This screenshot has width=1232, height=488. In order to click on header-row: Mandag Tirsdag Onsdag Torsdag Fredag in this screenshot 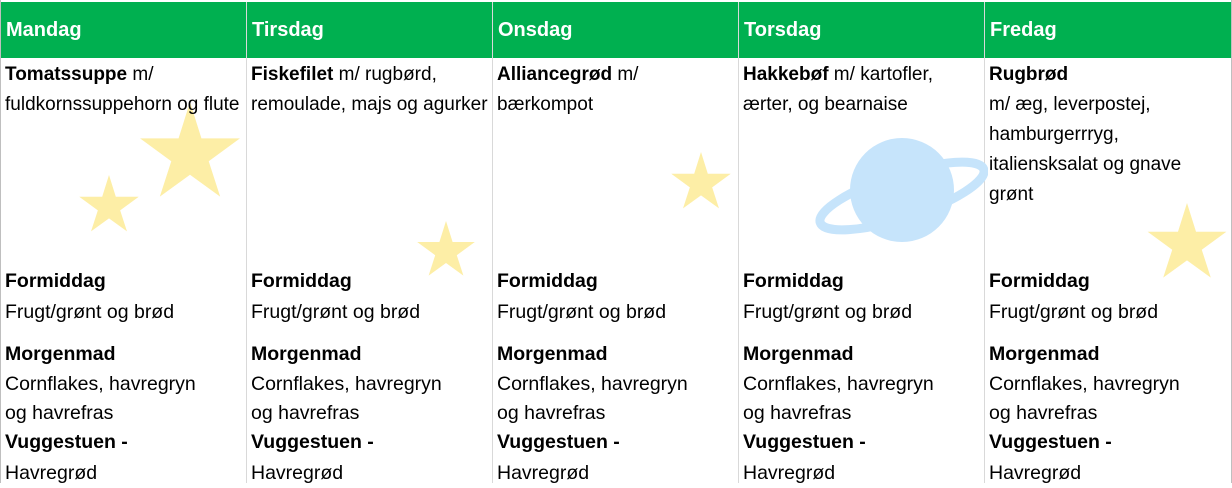, I will do `click(616, 30)`.